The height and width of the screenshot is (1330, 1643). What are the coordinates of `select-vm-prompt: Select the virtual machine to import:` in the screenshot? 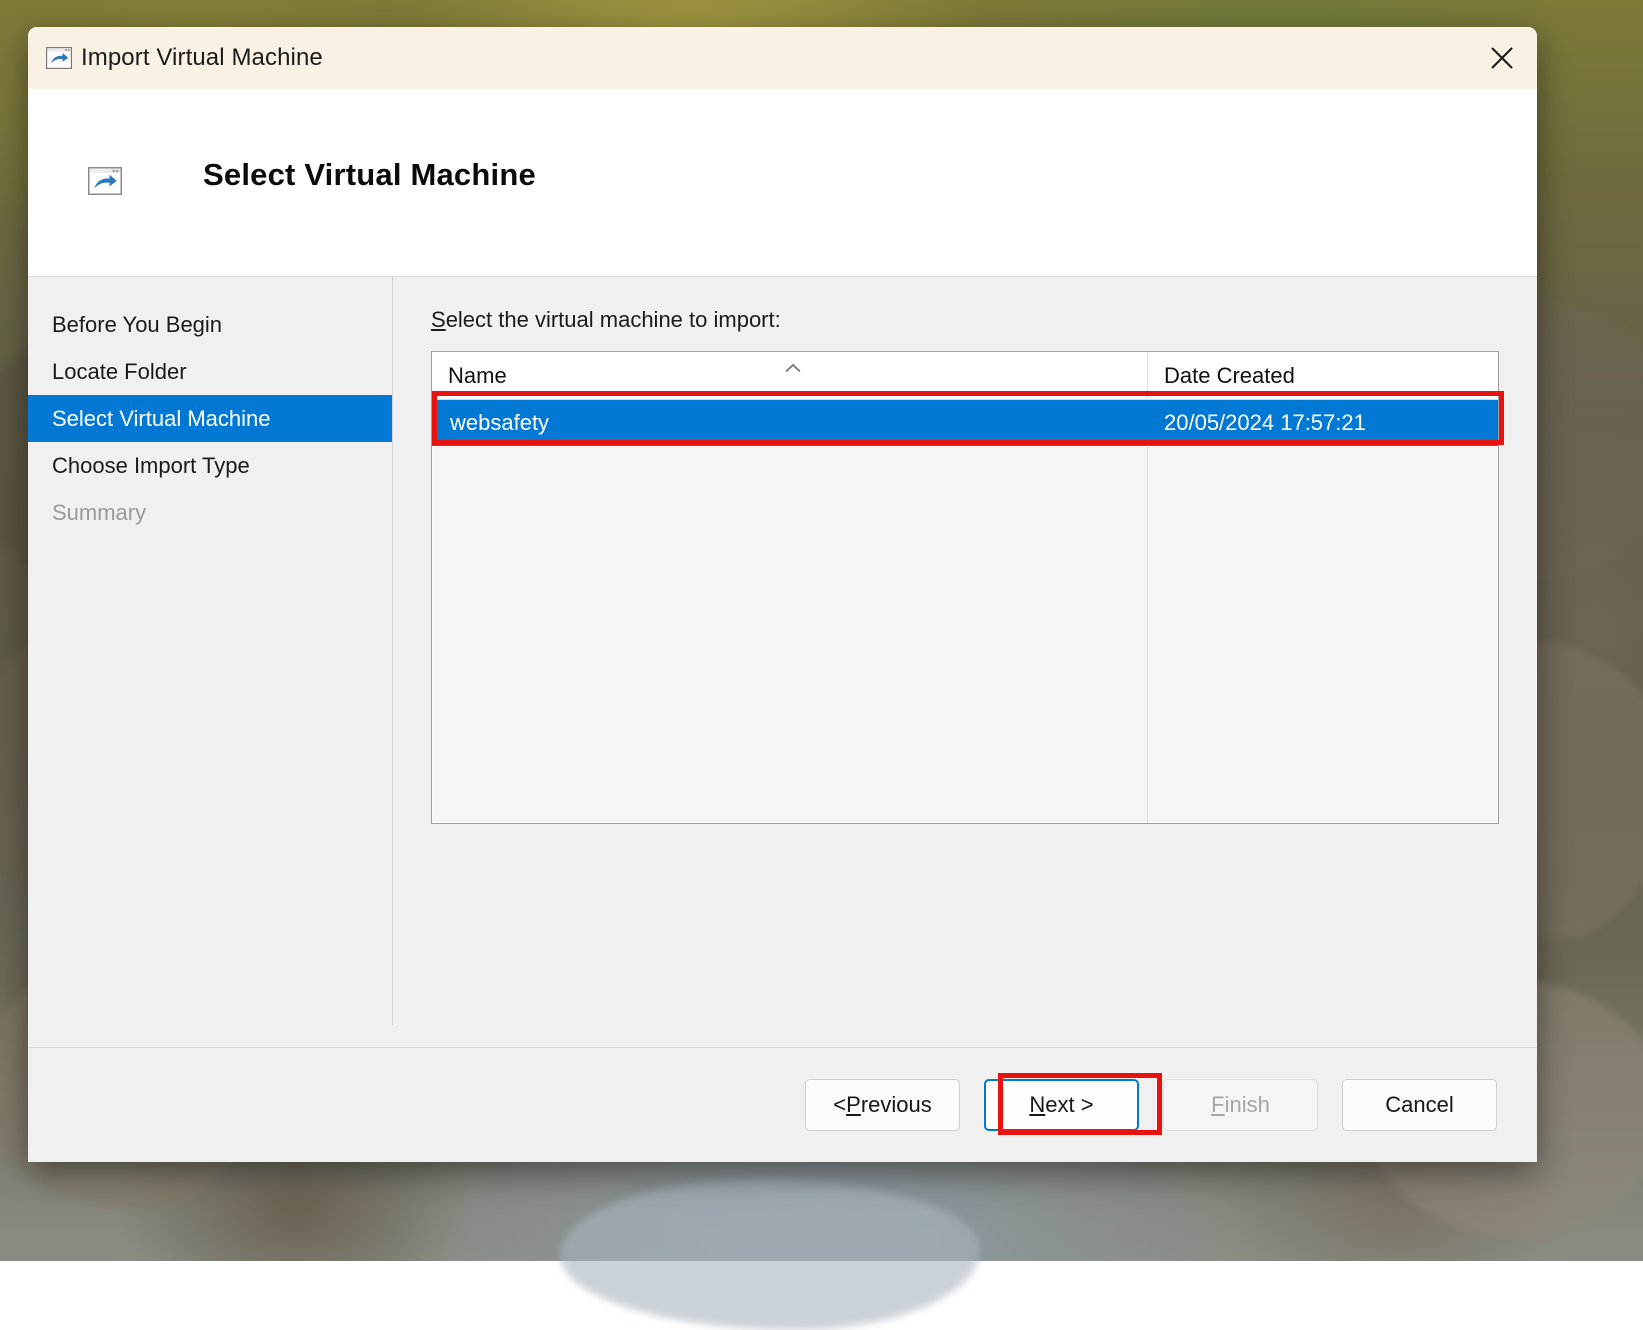 It's located at (965, 320).